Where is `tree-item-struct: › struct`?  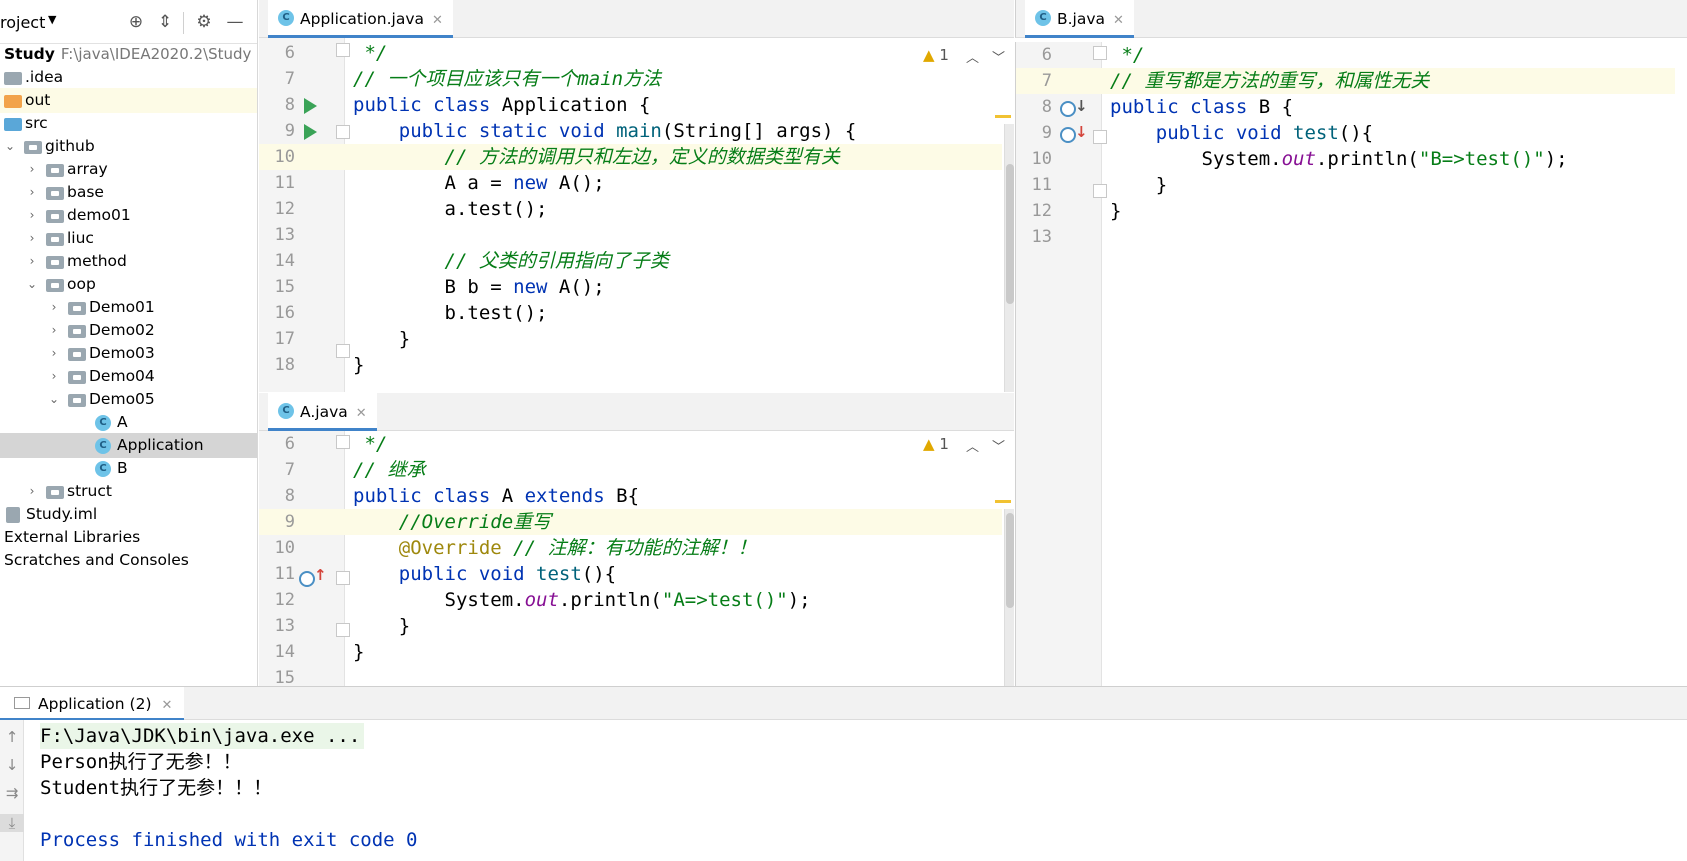
tree-item-struct: › struct is located at coordinates (128, 491).